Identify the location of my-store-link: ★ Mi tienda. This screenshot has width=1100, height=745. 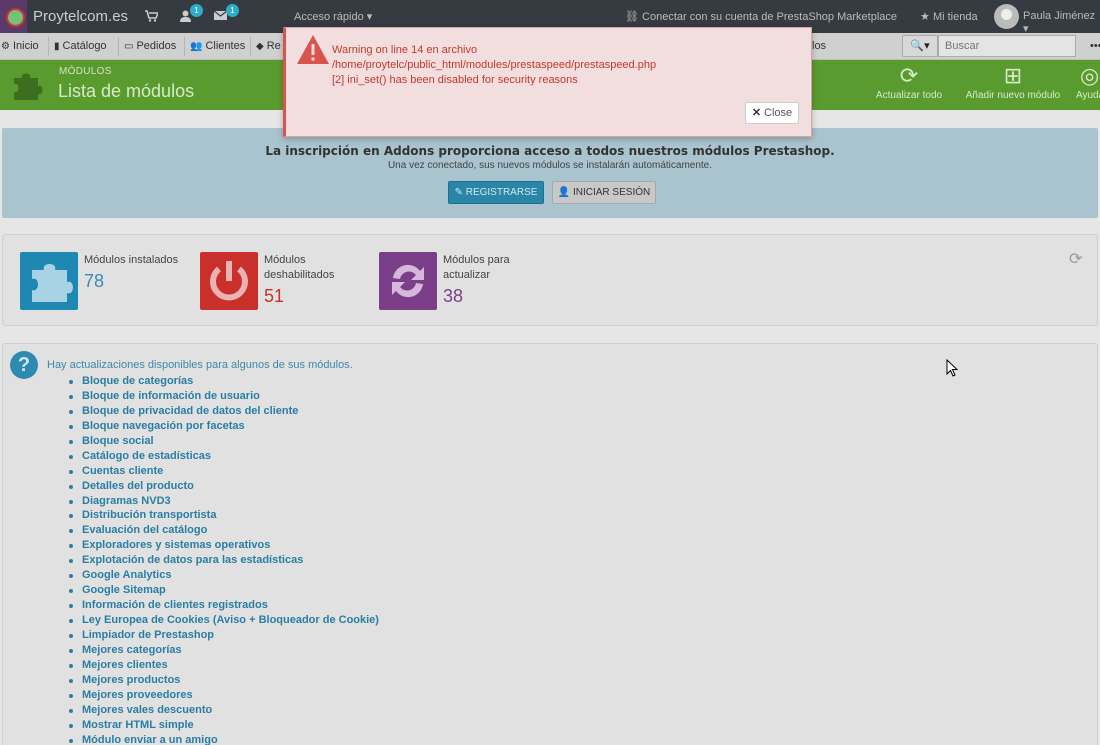
(949, 16).